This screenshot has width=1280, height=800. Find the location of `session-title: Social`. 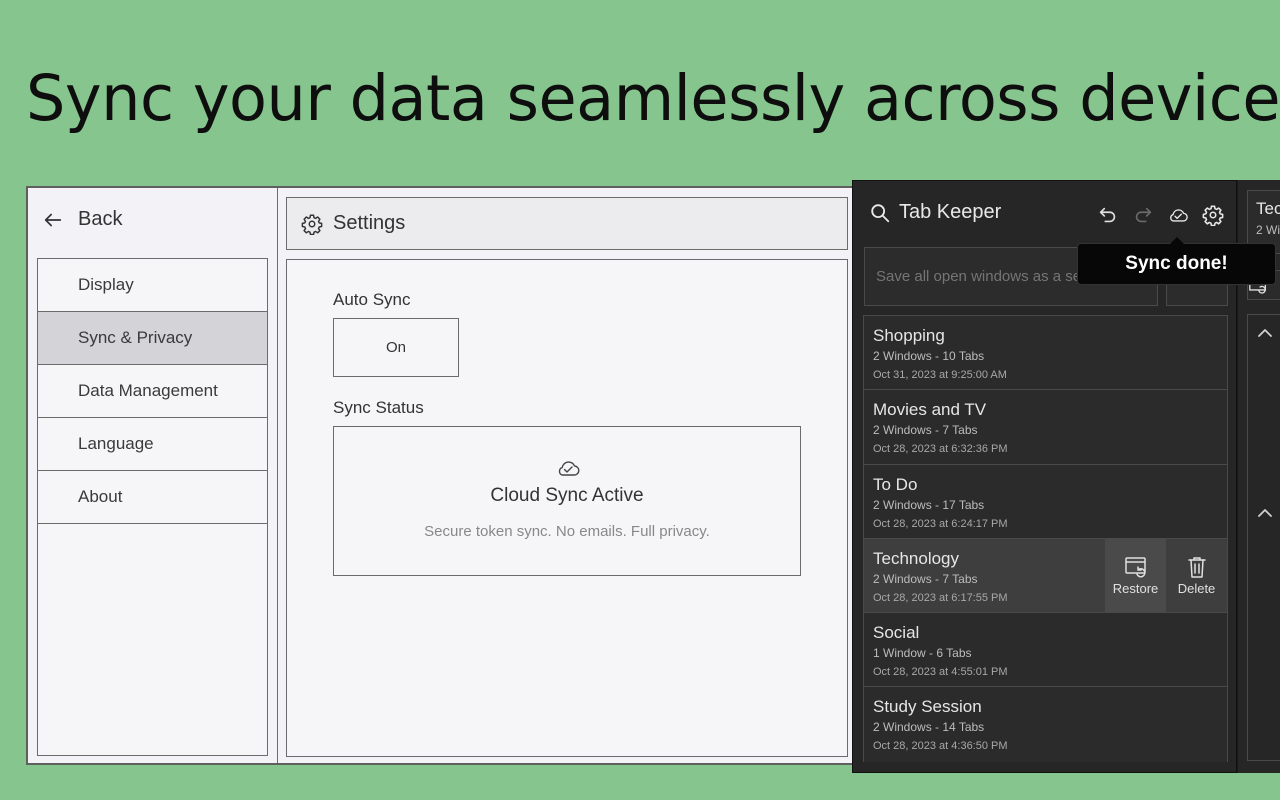

session-title: Social is located at coordinates (896, 633).